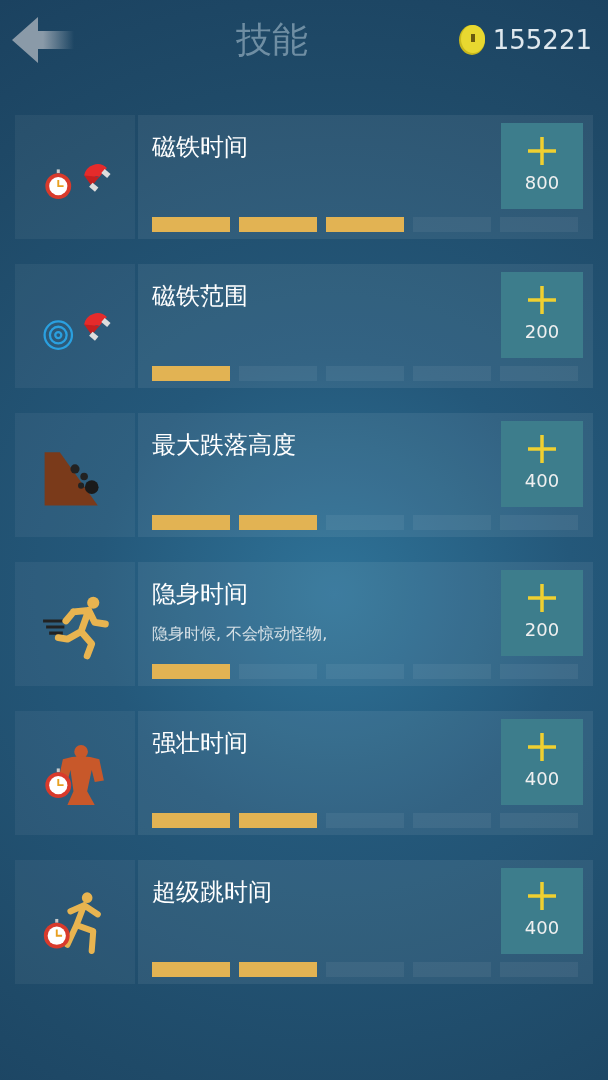 Image resolution: width=608 pixels, height=1080 pixels. What do you see at coordinates (200, 147) in the screenshot?
I see `skill-name: 磁铁时间` at bounding box center [200, 147].